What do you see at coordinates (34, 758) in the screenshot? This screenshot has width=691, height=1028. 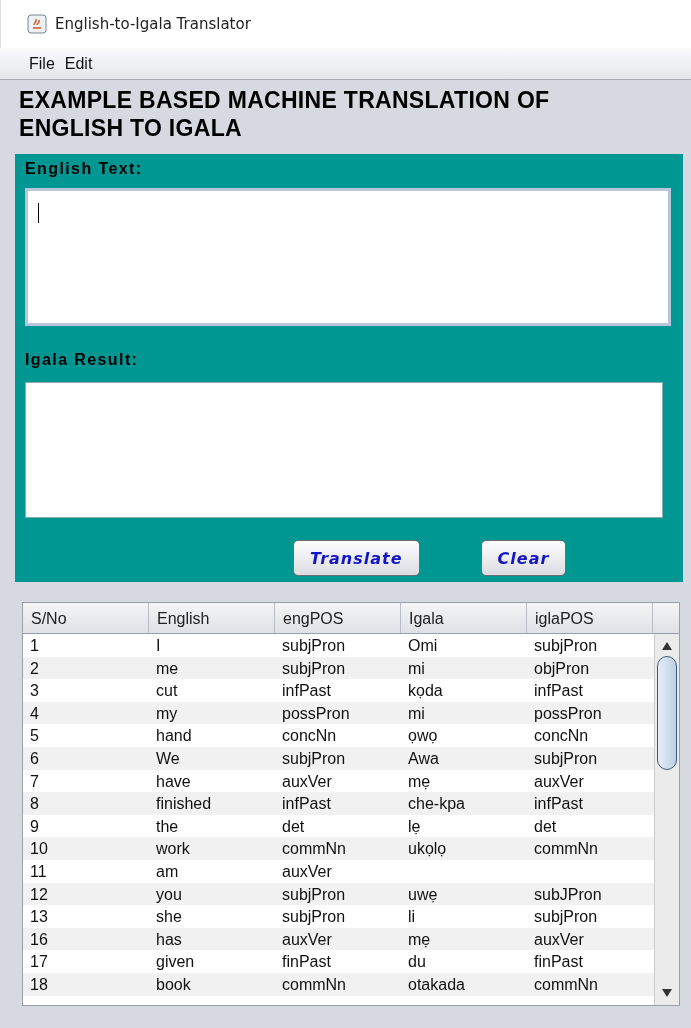 I see `table-cell-text: 6` at bounding box center [34, 758].